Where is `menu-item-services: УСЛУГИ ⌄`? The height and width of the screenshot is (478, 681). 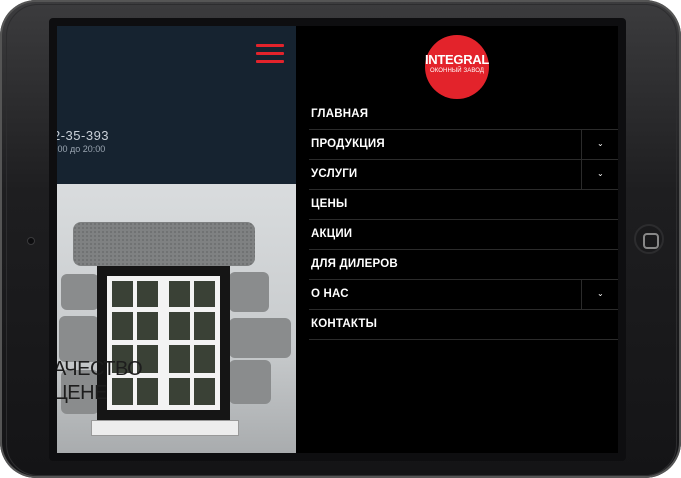 menu-item-services: УСЛУГИ ⌄ is located at coordinates (463, 175).